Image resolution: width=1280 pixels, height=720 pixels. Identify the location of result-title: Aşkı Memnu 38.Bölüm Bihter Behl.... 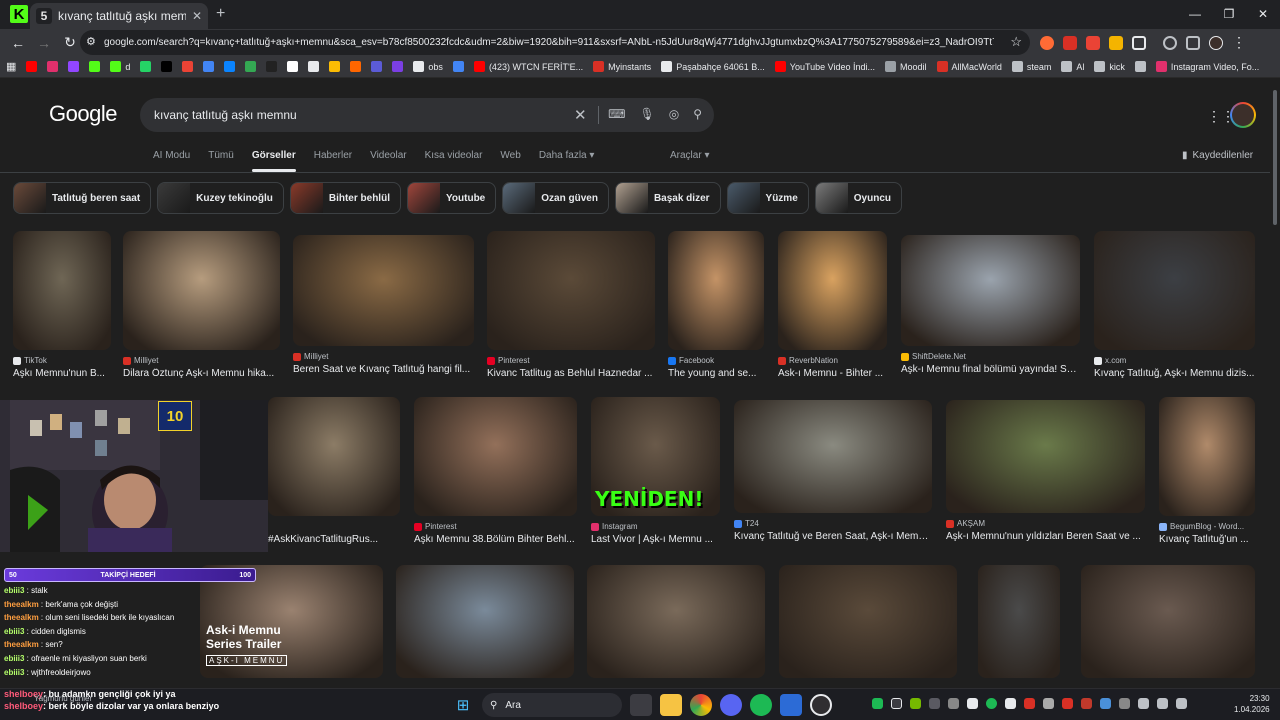
(495, 539).